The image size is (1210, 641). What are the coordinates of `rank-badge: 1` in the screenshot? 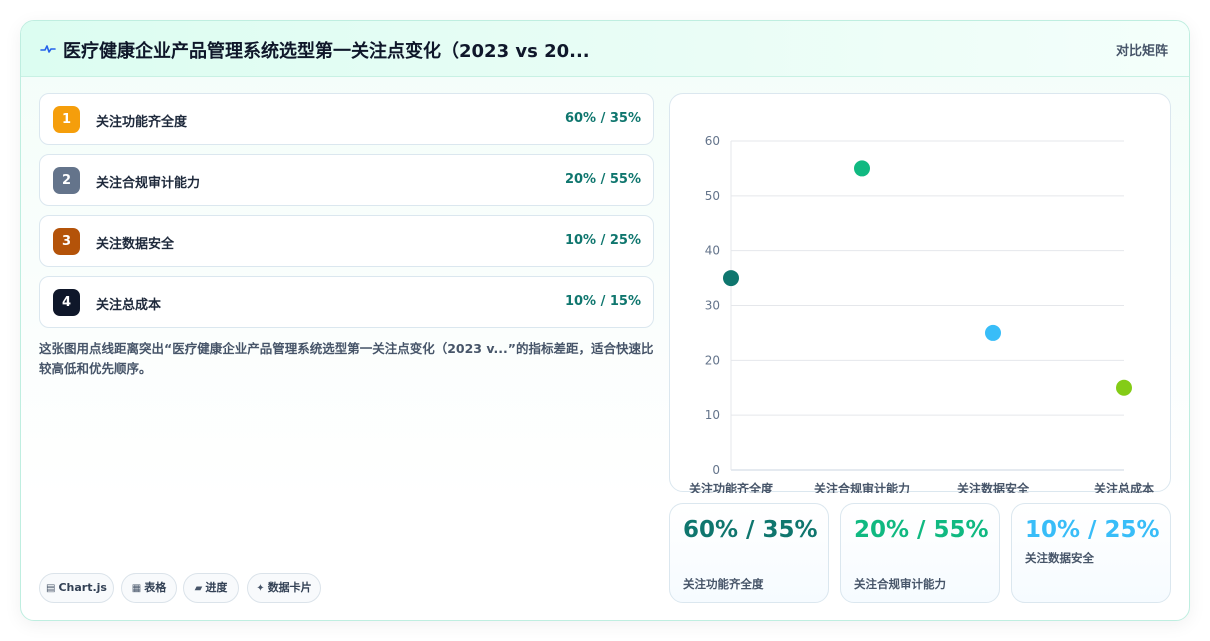 It's located at (66, 119).